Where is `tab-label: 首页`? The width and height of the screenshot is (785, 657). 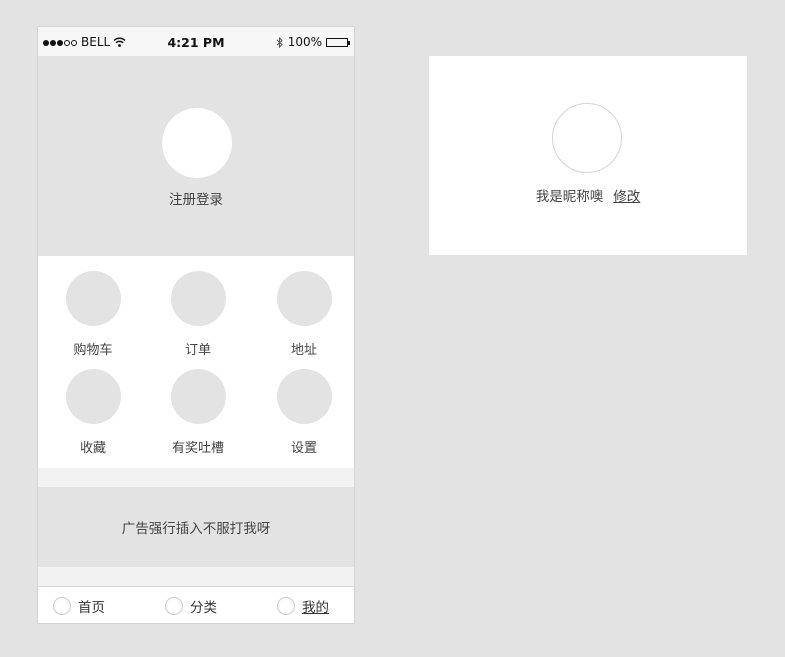
tab-label: 首页 is located at coordinates (91, 608).